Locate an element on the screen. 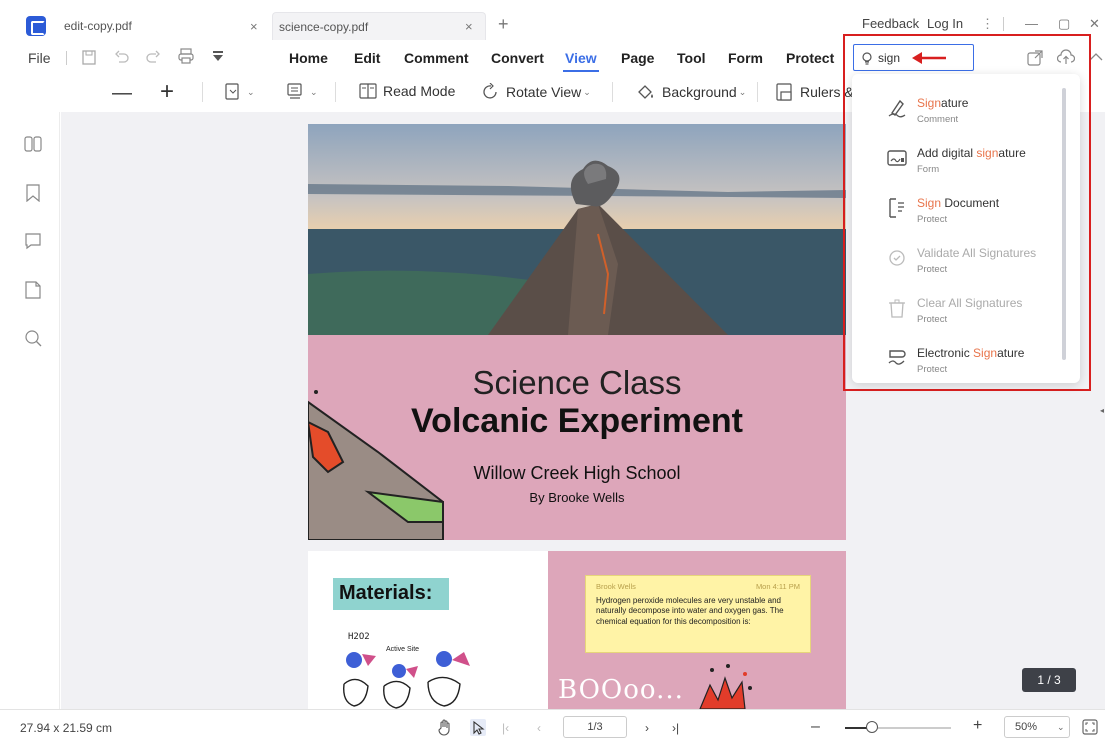 Image resolution: width=1105 pixels, height=740 pixels. print-icon is located at coordinates (186, 56).